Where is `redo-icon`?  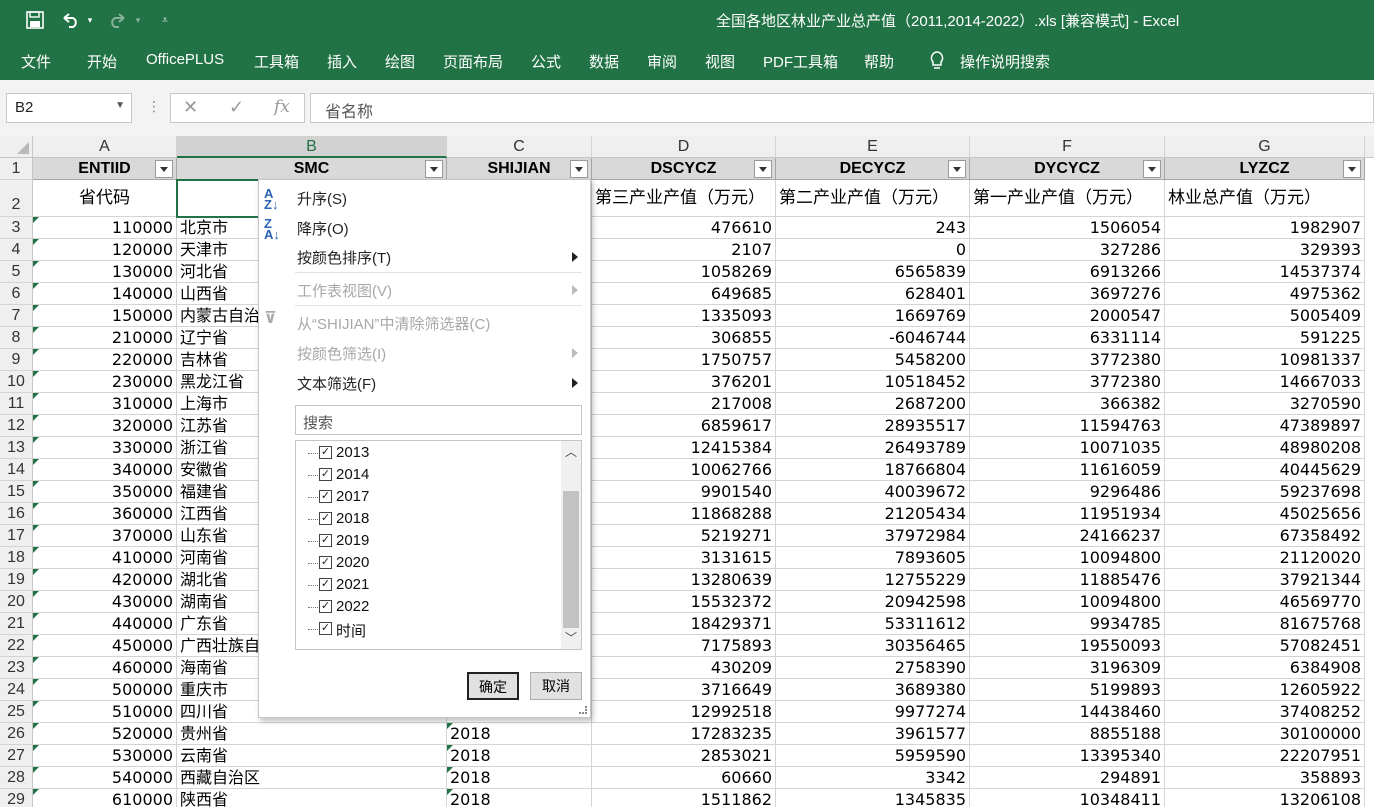
redo-icon is located at coordinates (118, 20).